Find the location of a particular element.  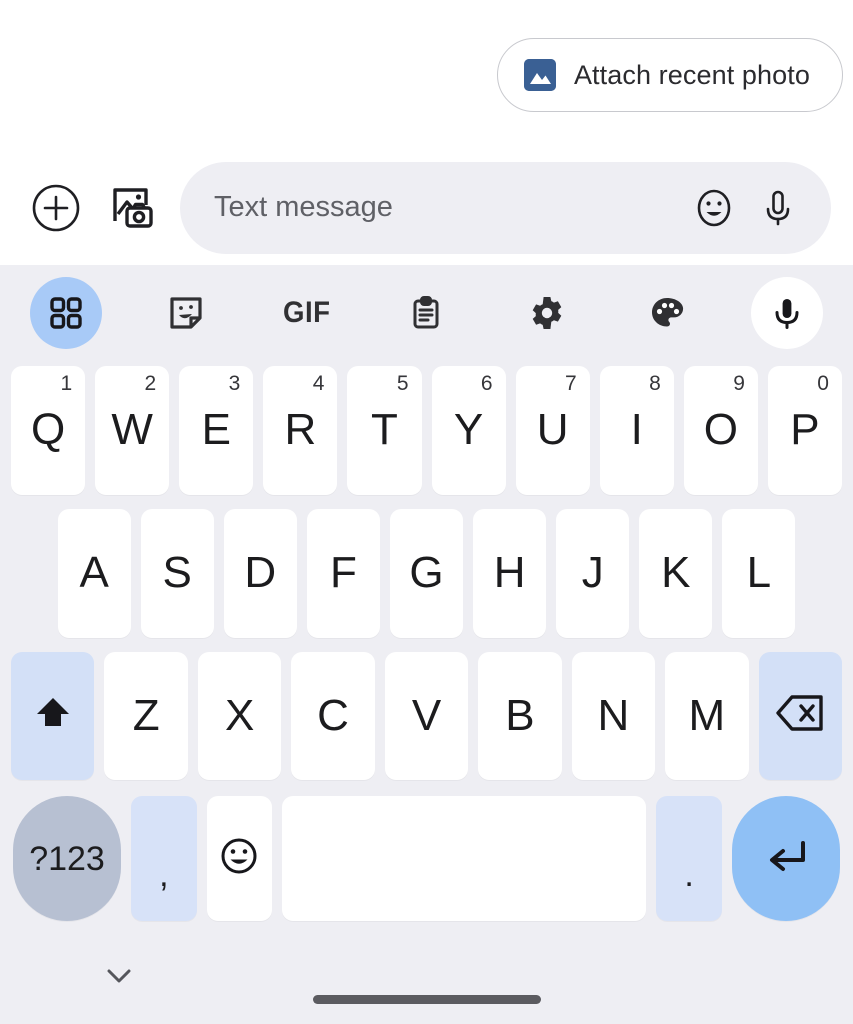

key-label: Y is located at coordinates (468, 430).